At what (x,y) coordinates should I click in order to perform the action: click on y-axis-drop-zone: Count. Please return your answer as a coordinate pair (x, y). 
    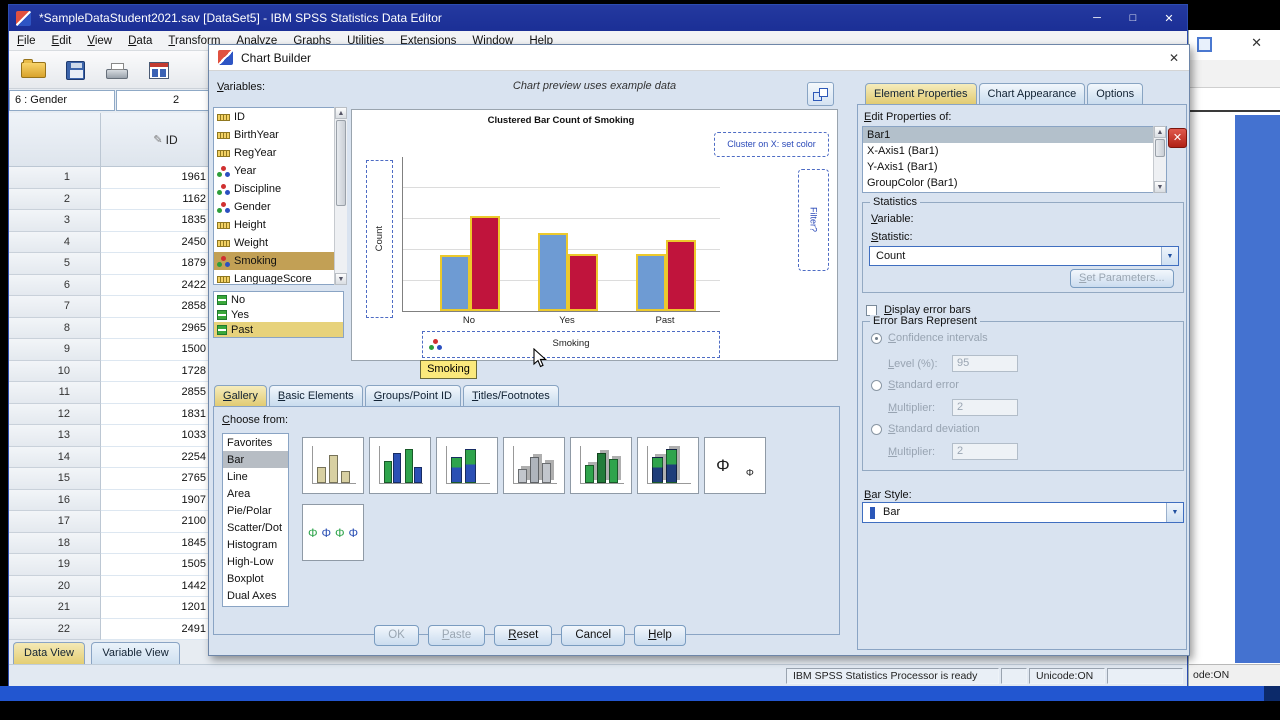
    Looking at the image, I should click on (379, 239).